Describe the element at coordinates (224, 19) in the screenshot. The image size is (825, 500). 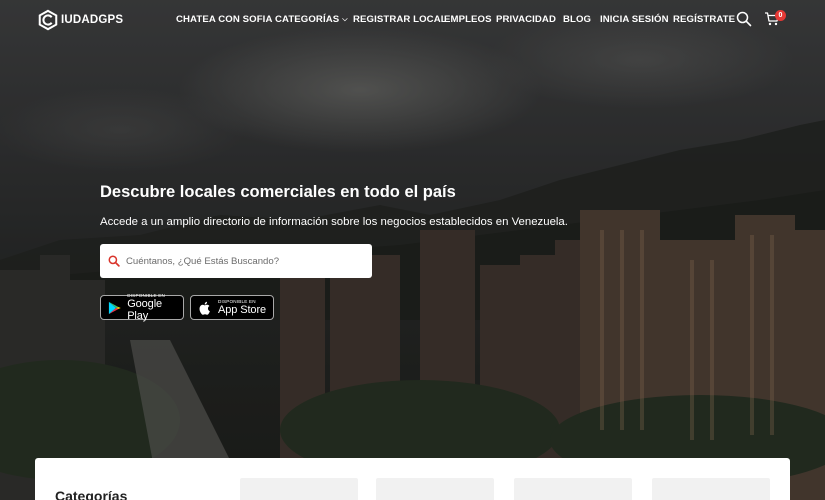
I see `nav-chatea-con-sofia: CHATEA CON SOFIA` at that location.